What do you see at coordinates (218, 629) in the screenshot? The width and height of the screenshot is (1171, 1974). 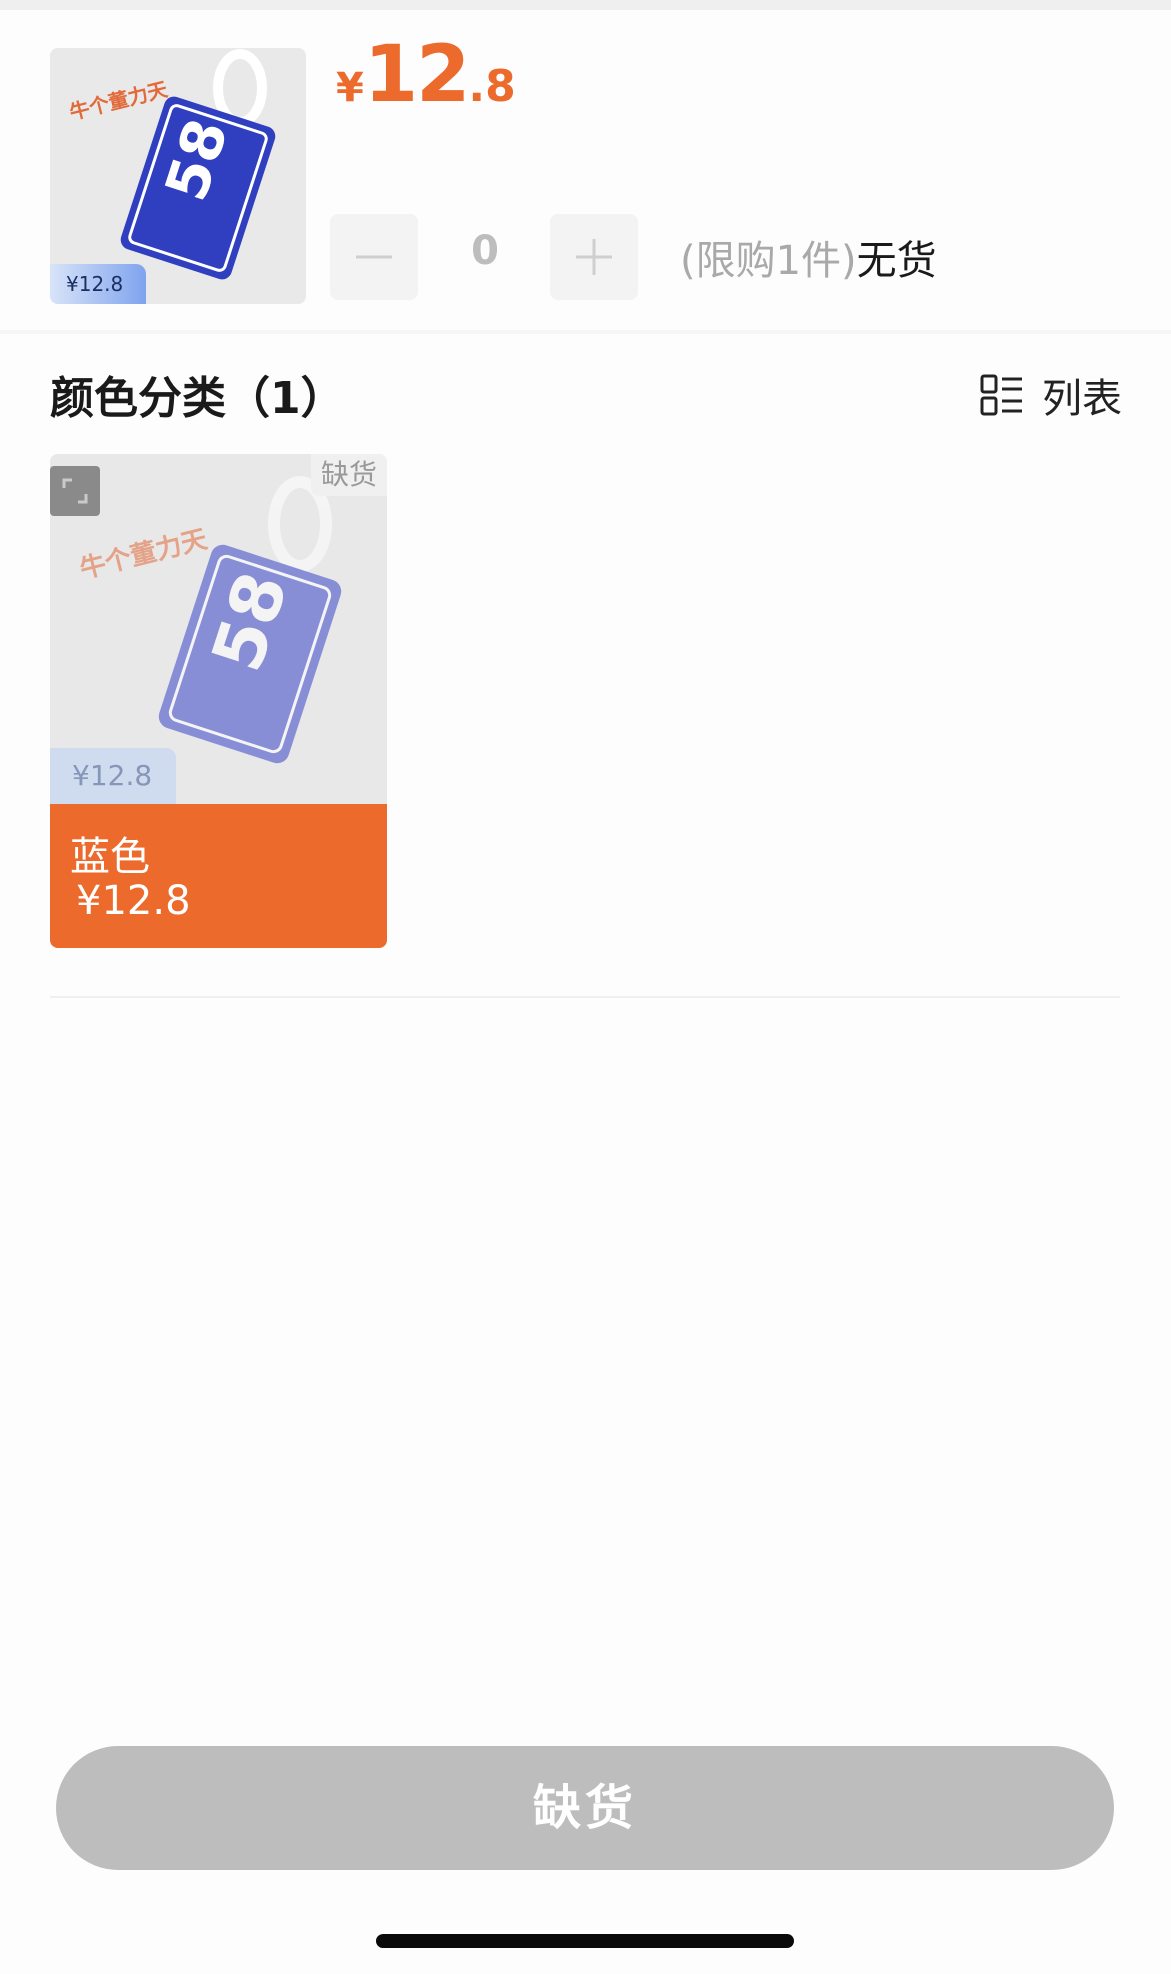 I see `sku-image: 58 牛个董力天 缺货 ¥12.8` at bounding box center [218, 629].